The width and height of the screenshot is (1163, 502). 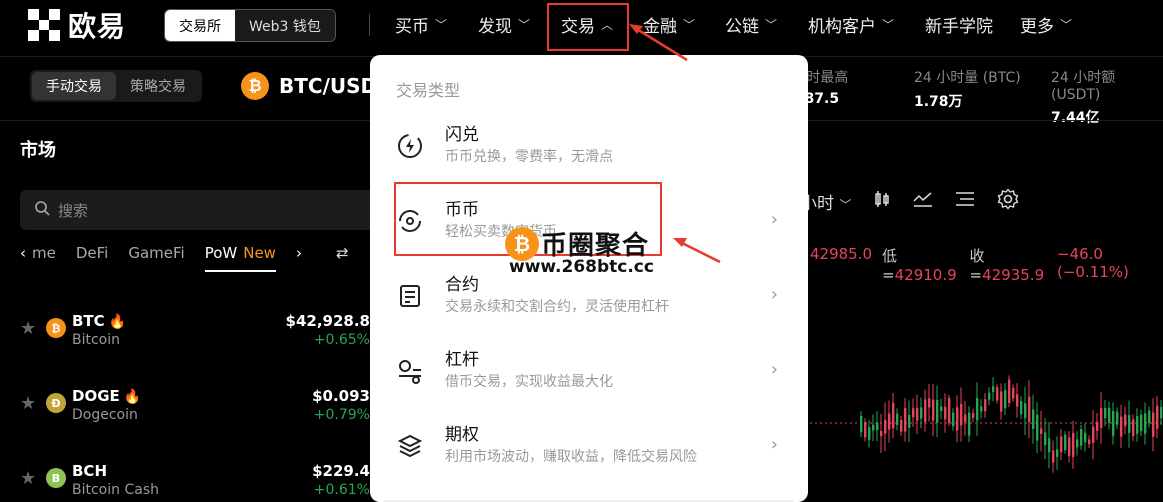 I want to click on options-icon, so click(x=410, y=446).